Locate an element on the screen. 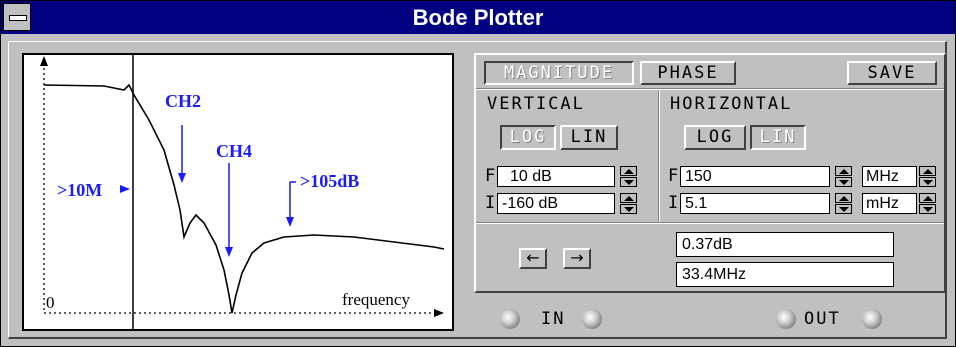  horizontal-initial-prefix: I is located at coordinates (674, 203).